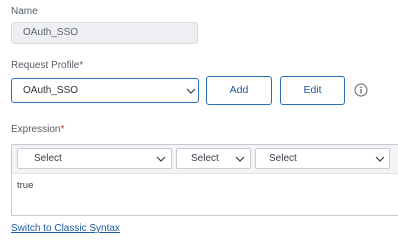 This screenshot has height=248, width=398. I want to click on expression-select-2-value: Select, so click(205, 158).